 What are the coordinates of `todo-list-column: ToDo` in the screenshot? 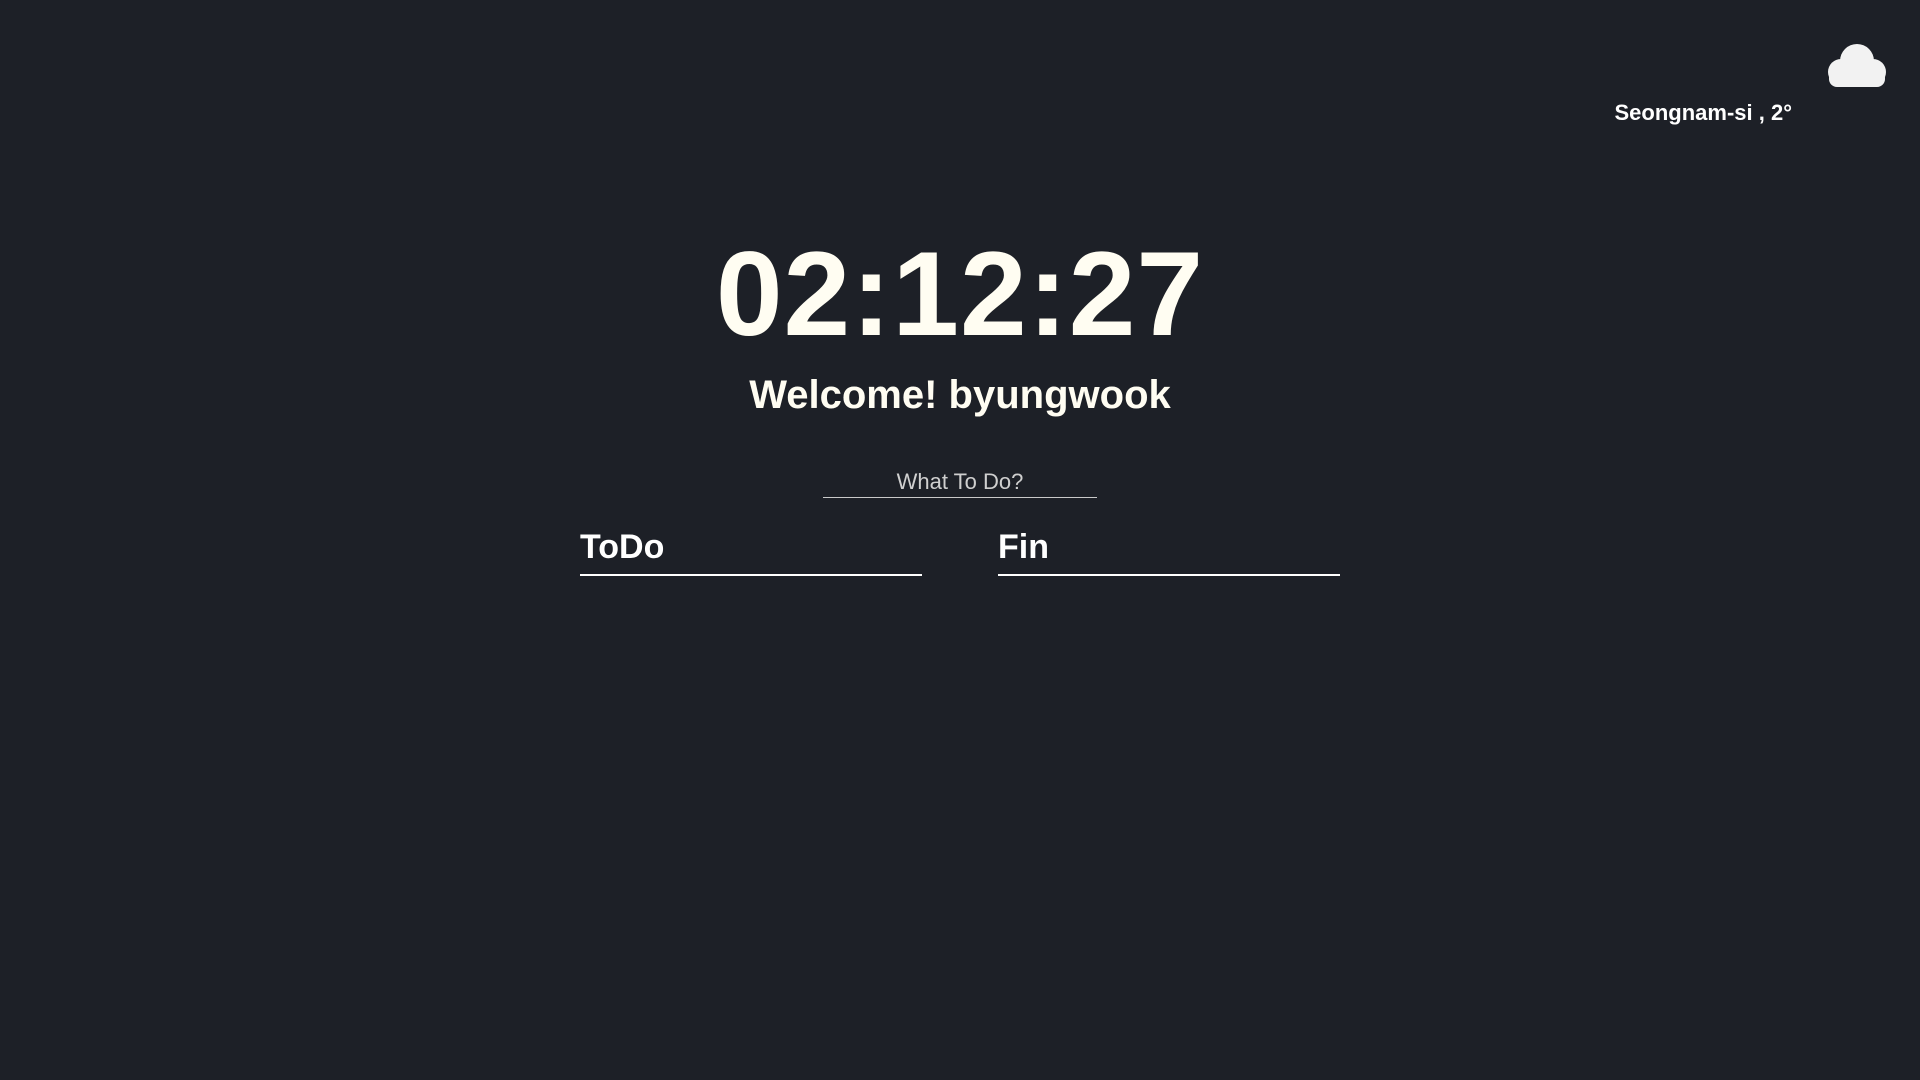 It's located at (751, 549).